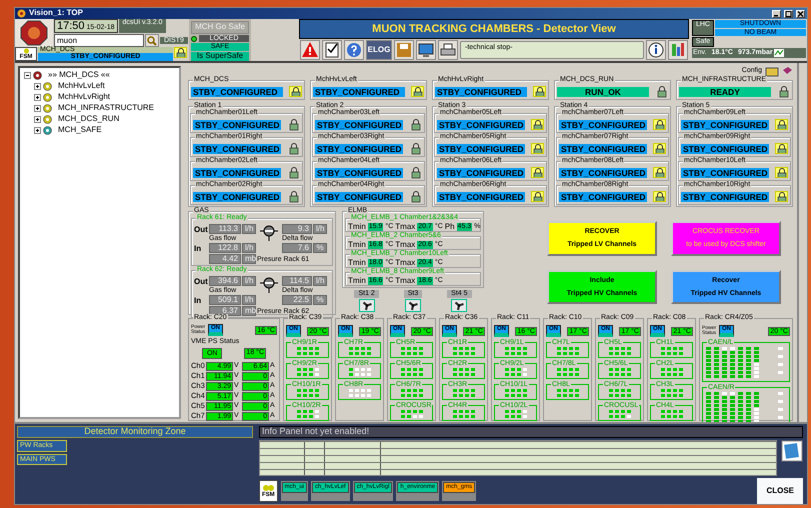  What do you see at coordinates (71, 26) in the screenshot?
I see `clock-time: 17:50` at bounding box center [71, 26].